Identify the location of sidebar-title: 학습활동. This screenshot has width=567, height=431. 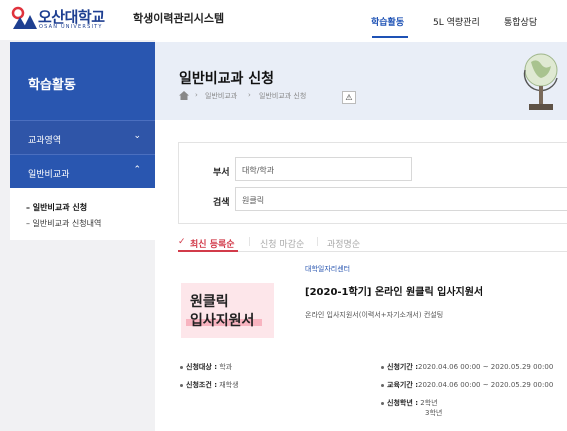
(52, 85).